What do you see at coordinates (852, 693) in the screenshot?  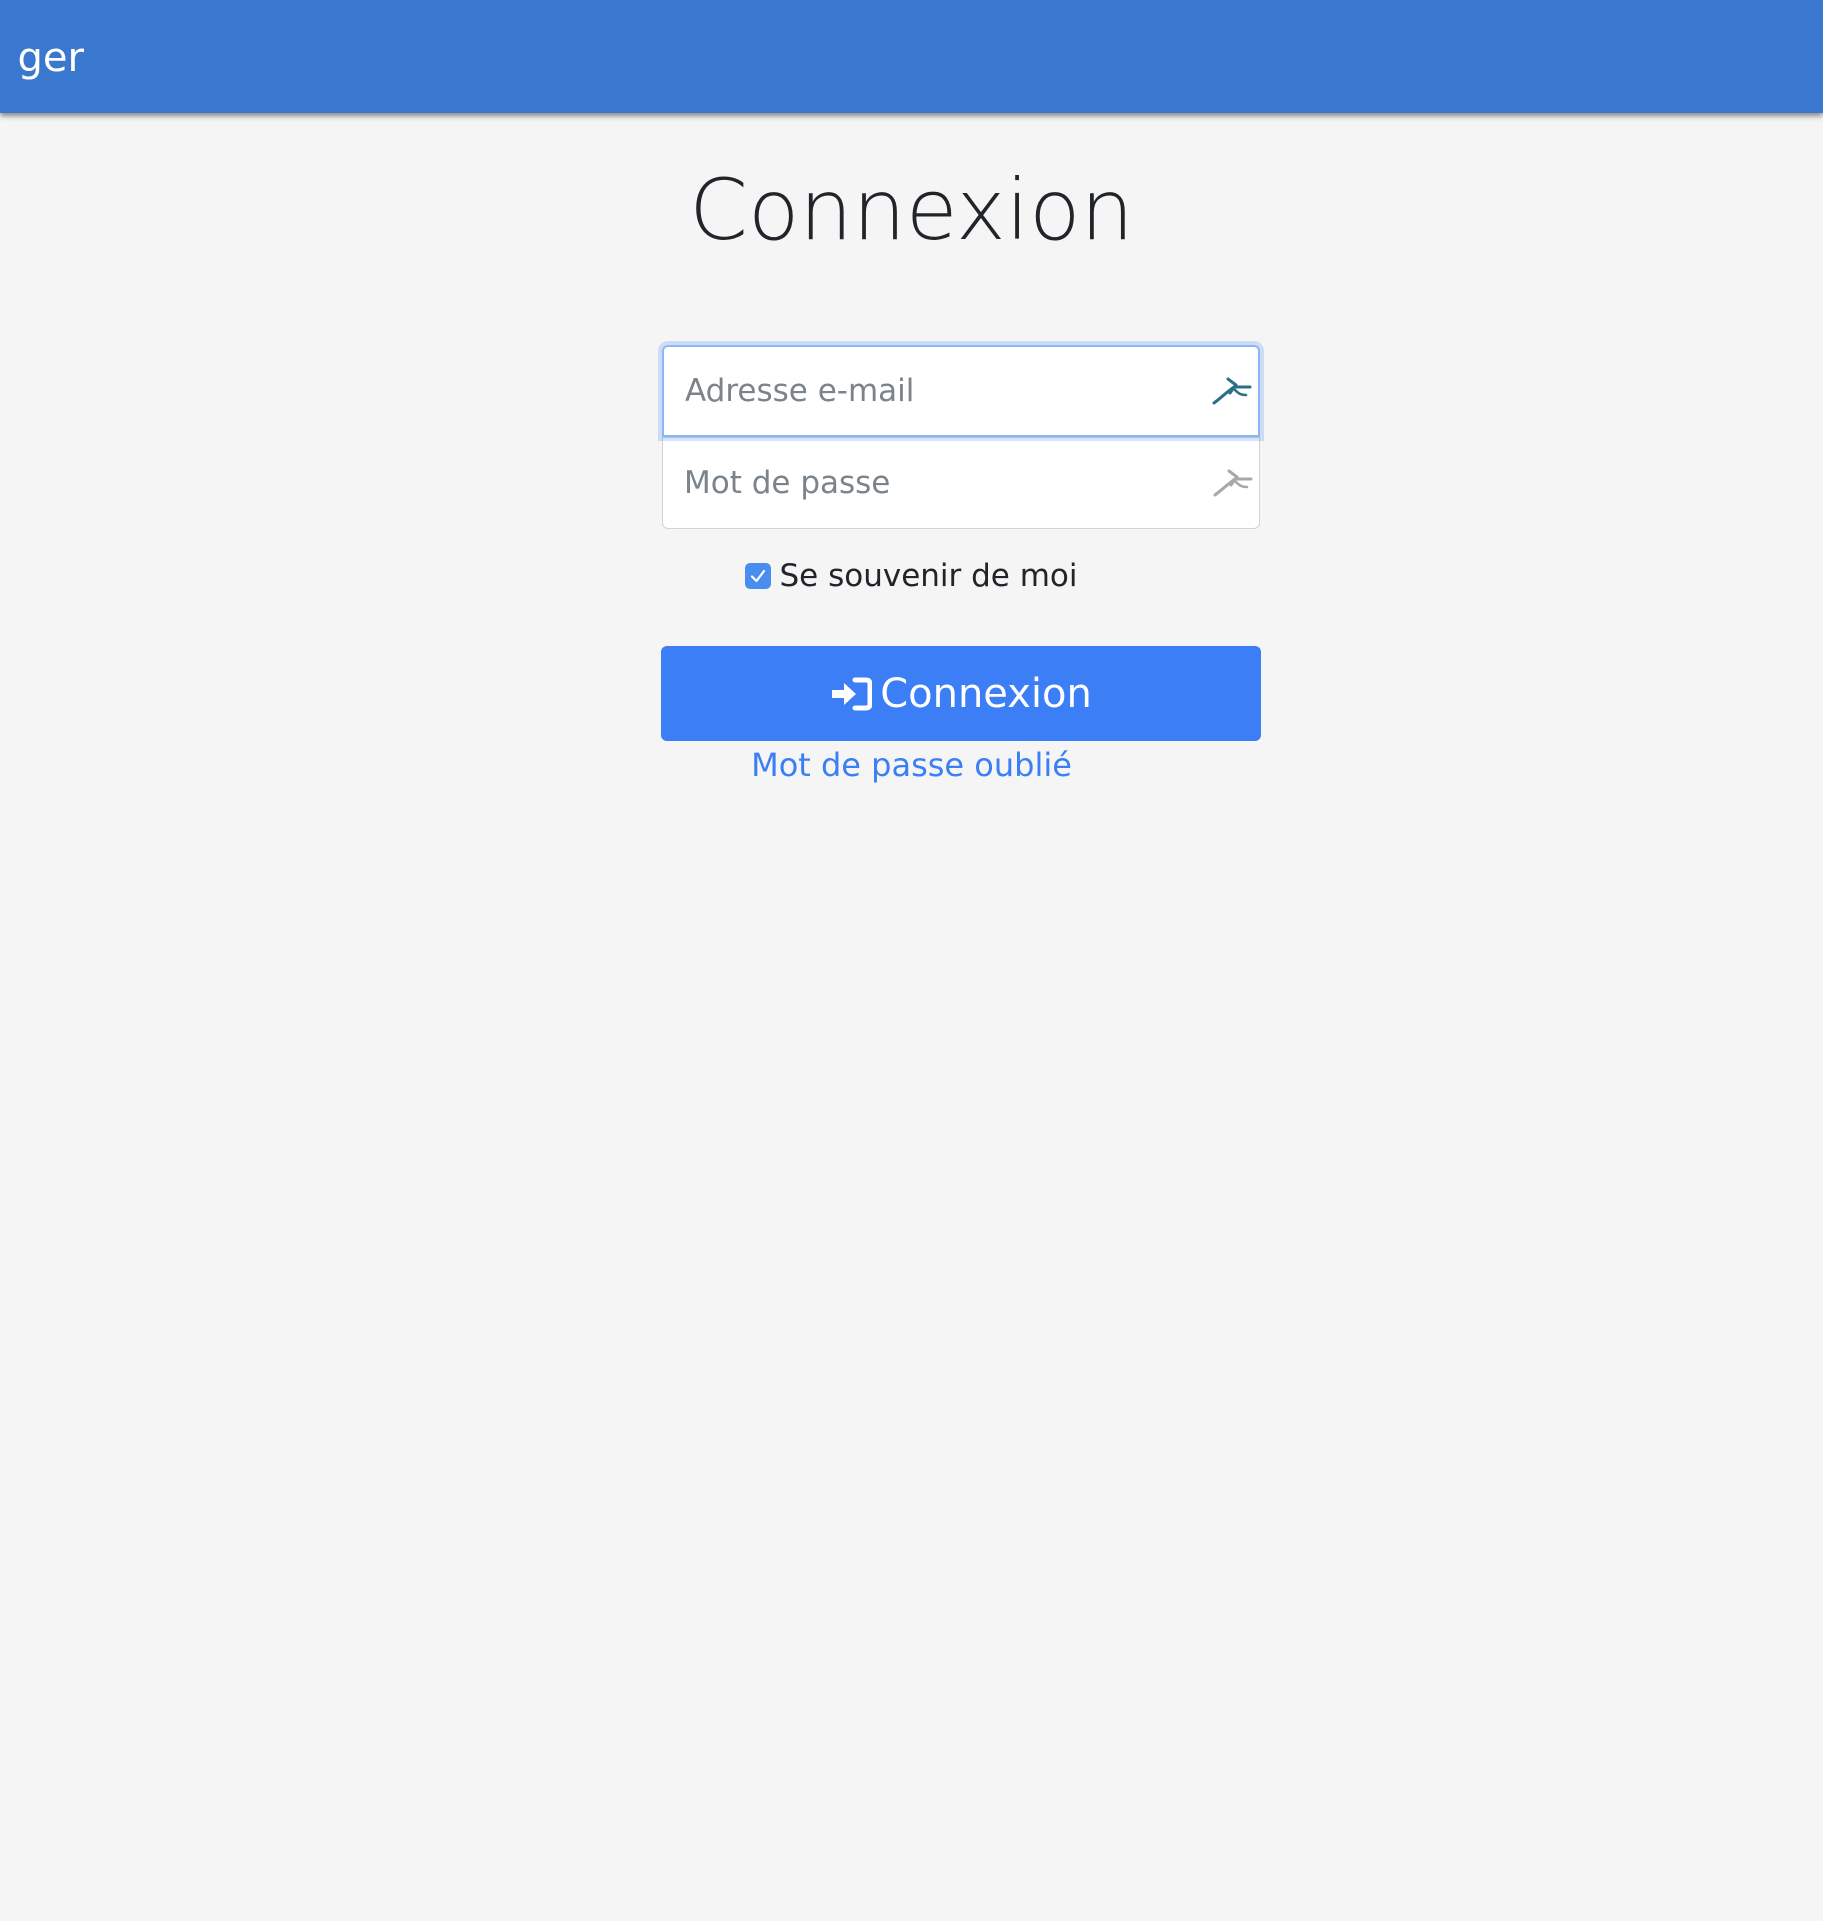 I see `sign-in-icon` at bounding box center [852, 693].